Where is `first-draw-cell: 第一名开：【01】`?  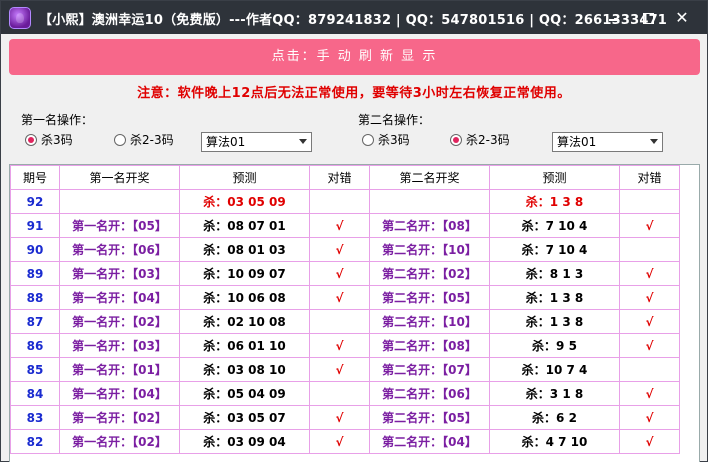 first-draw-cell: 第一名开：【01】 is located at coordinates (119, 369).